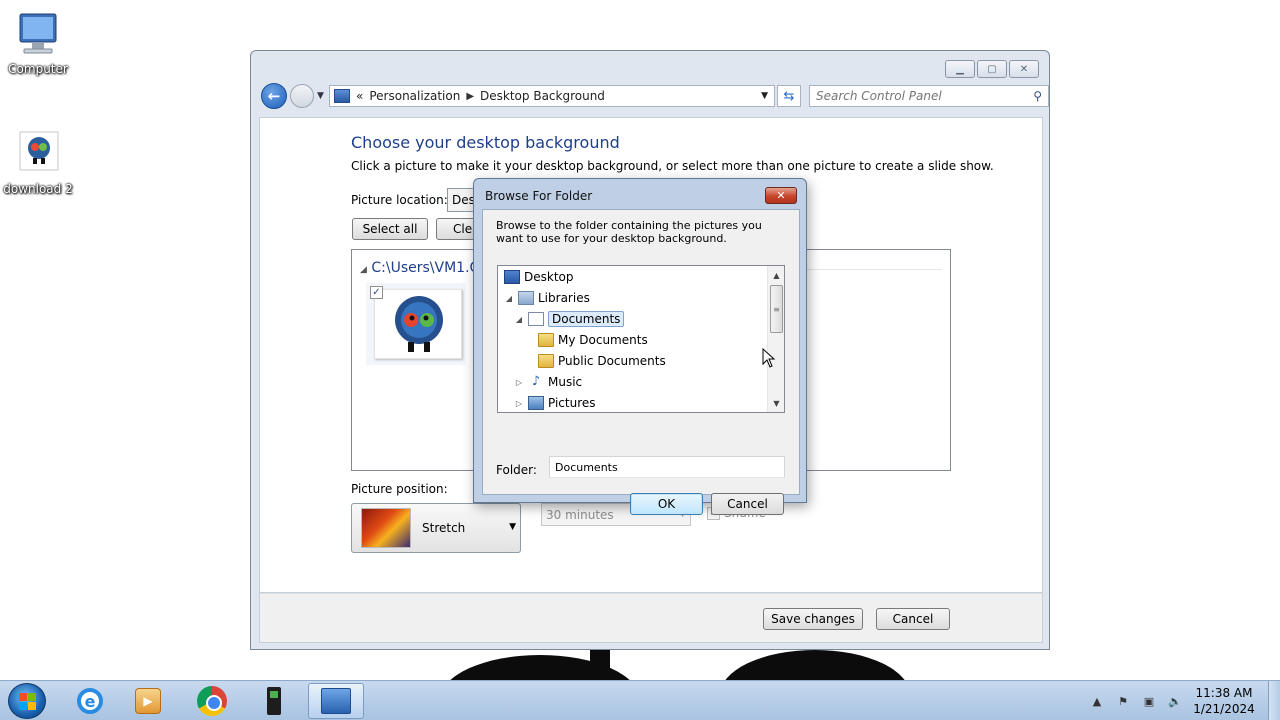  I want to click on clear-all-button: Clea, so click(456, 229).